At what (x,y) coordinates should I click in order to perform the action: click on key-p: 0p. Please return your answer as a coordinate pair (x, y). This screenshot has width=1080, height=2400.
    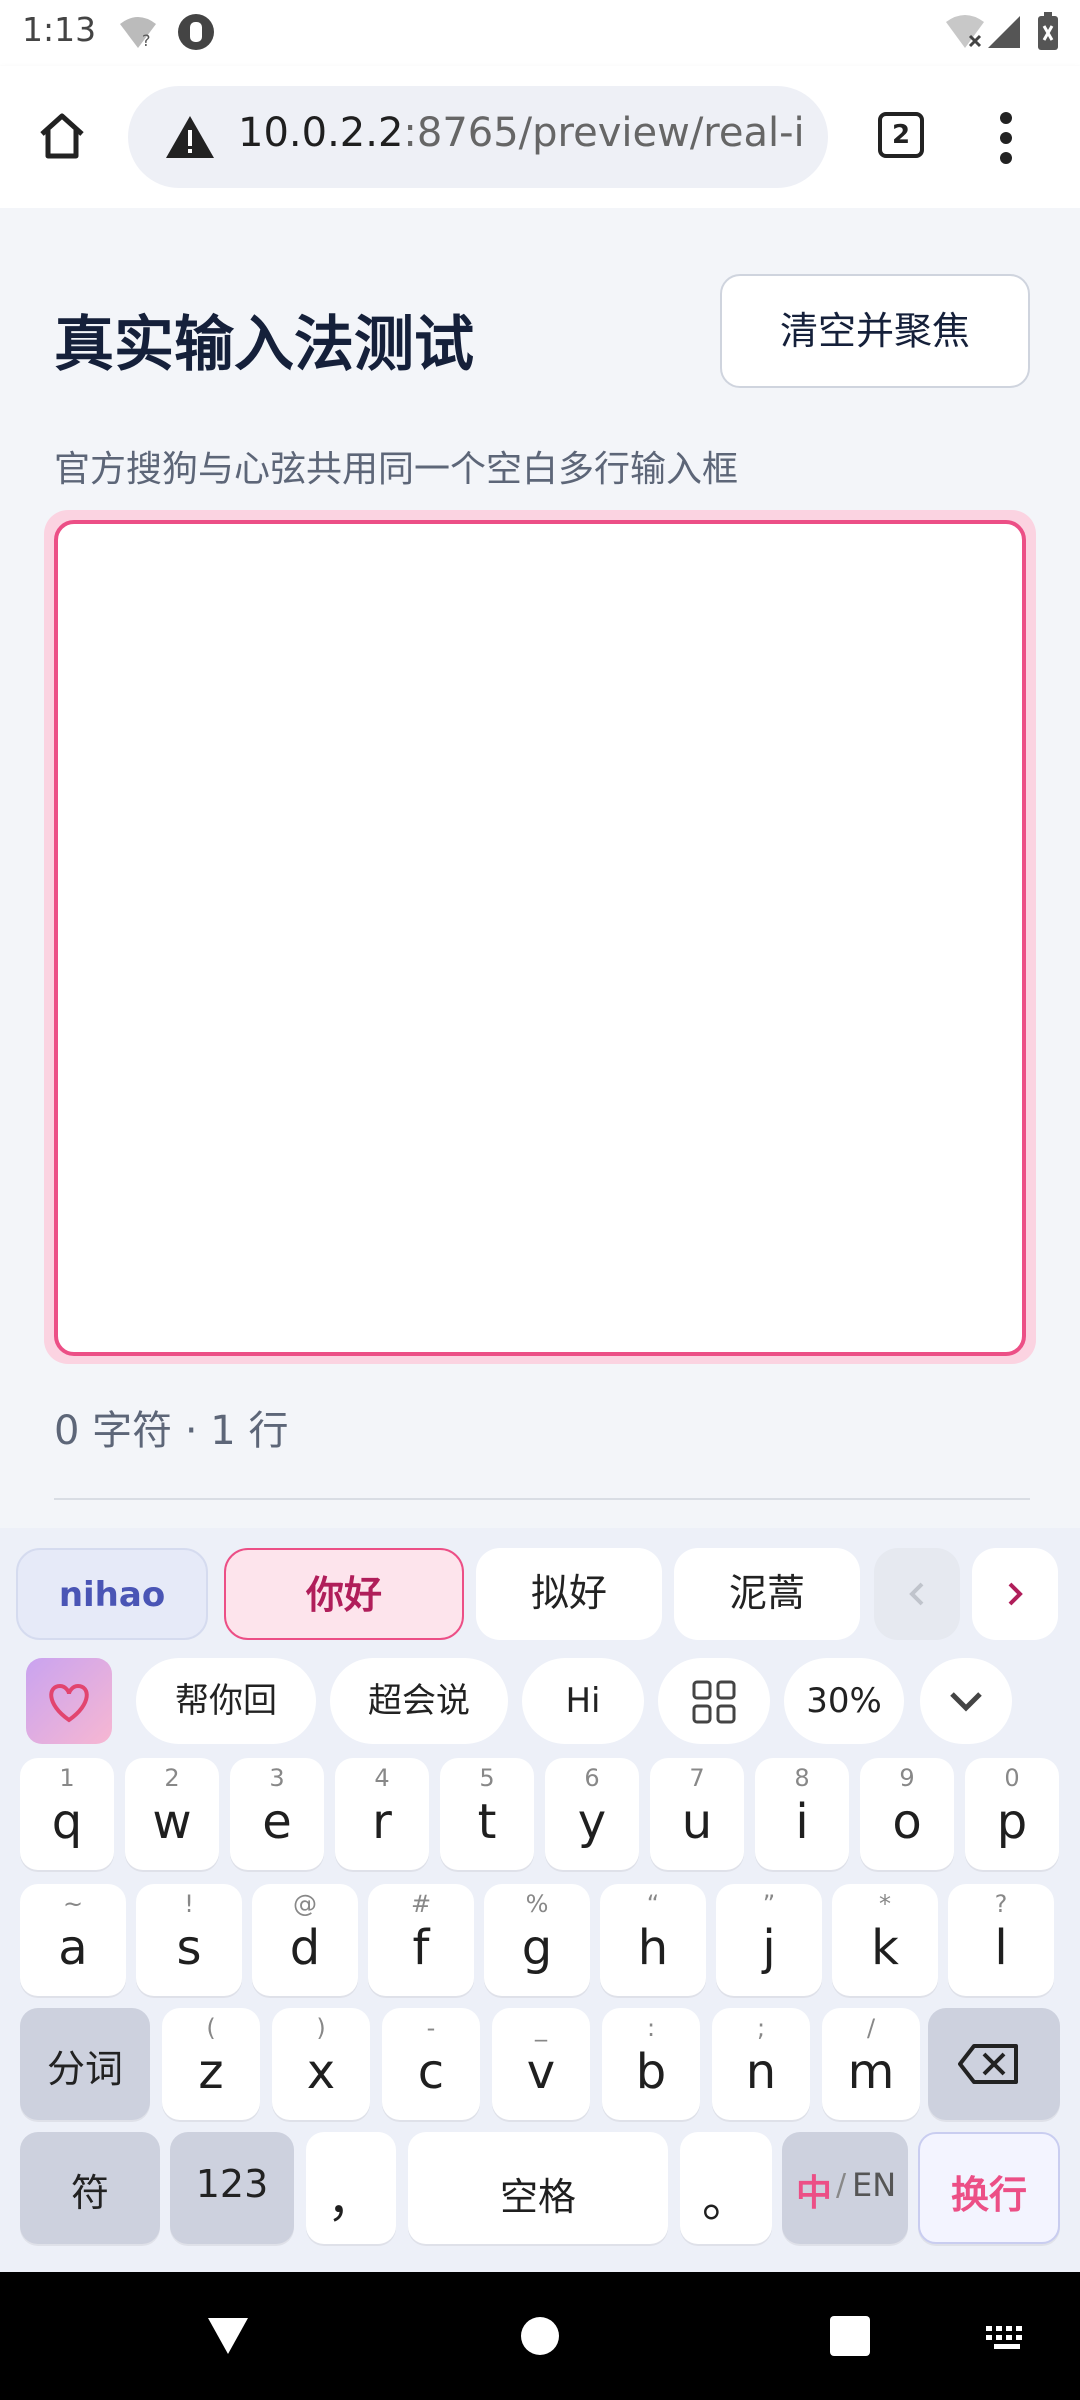
    Looking at the image, I should click on (1012, 1814).